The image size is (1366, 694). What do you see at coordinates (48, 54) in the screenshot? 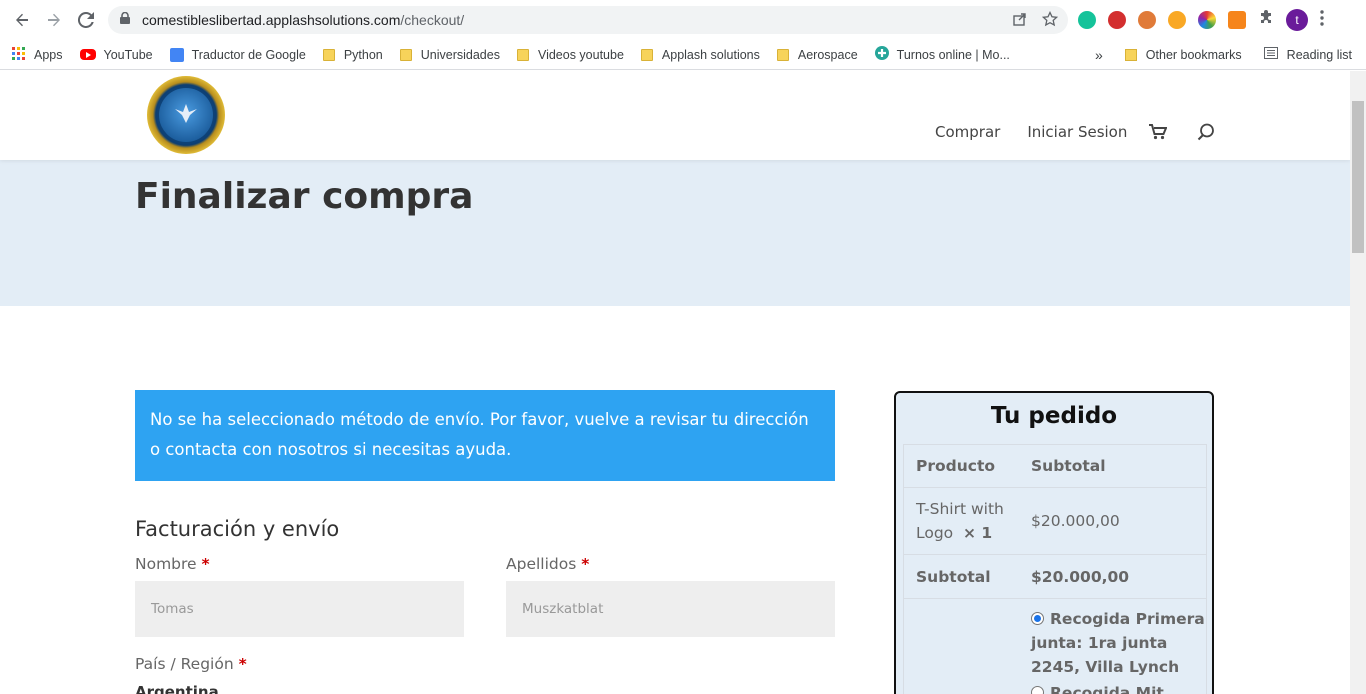
I see `bookmark-label: Apps` at bounding box center [48, 54].